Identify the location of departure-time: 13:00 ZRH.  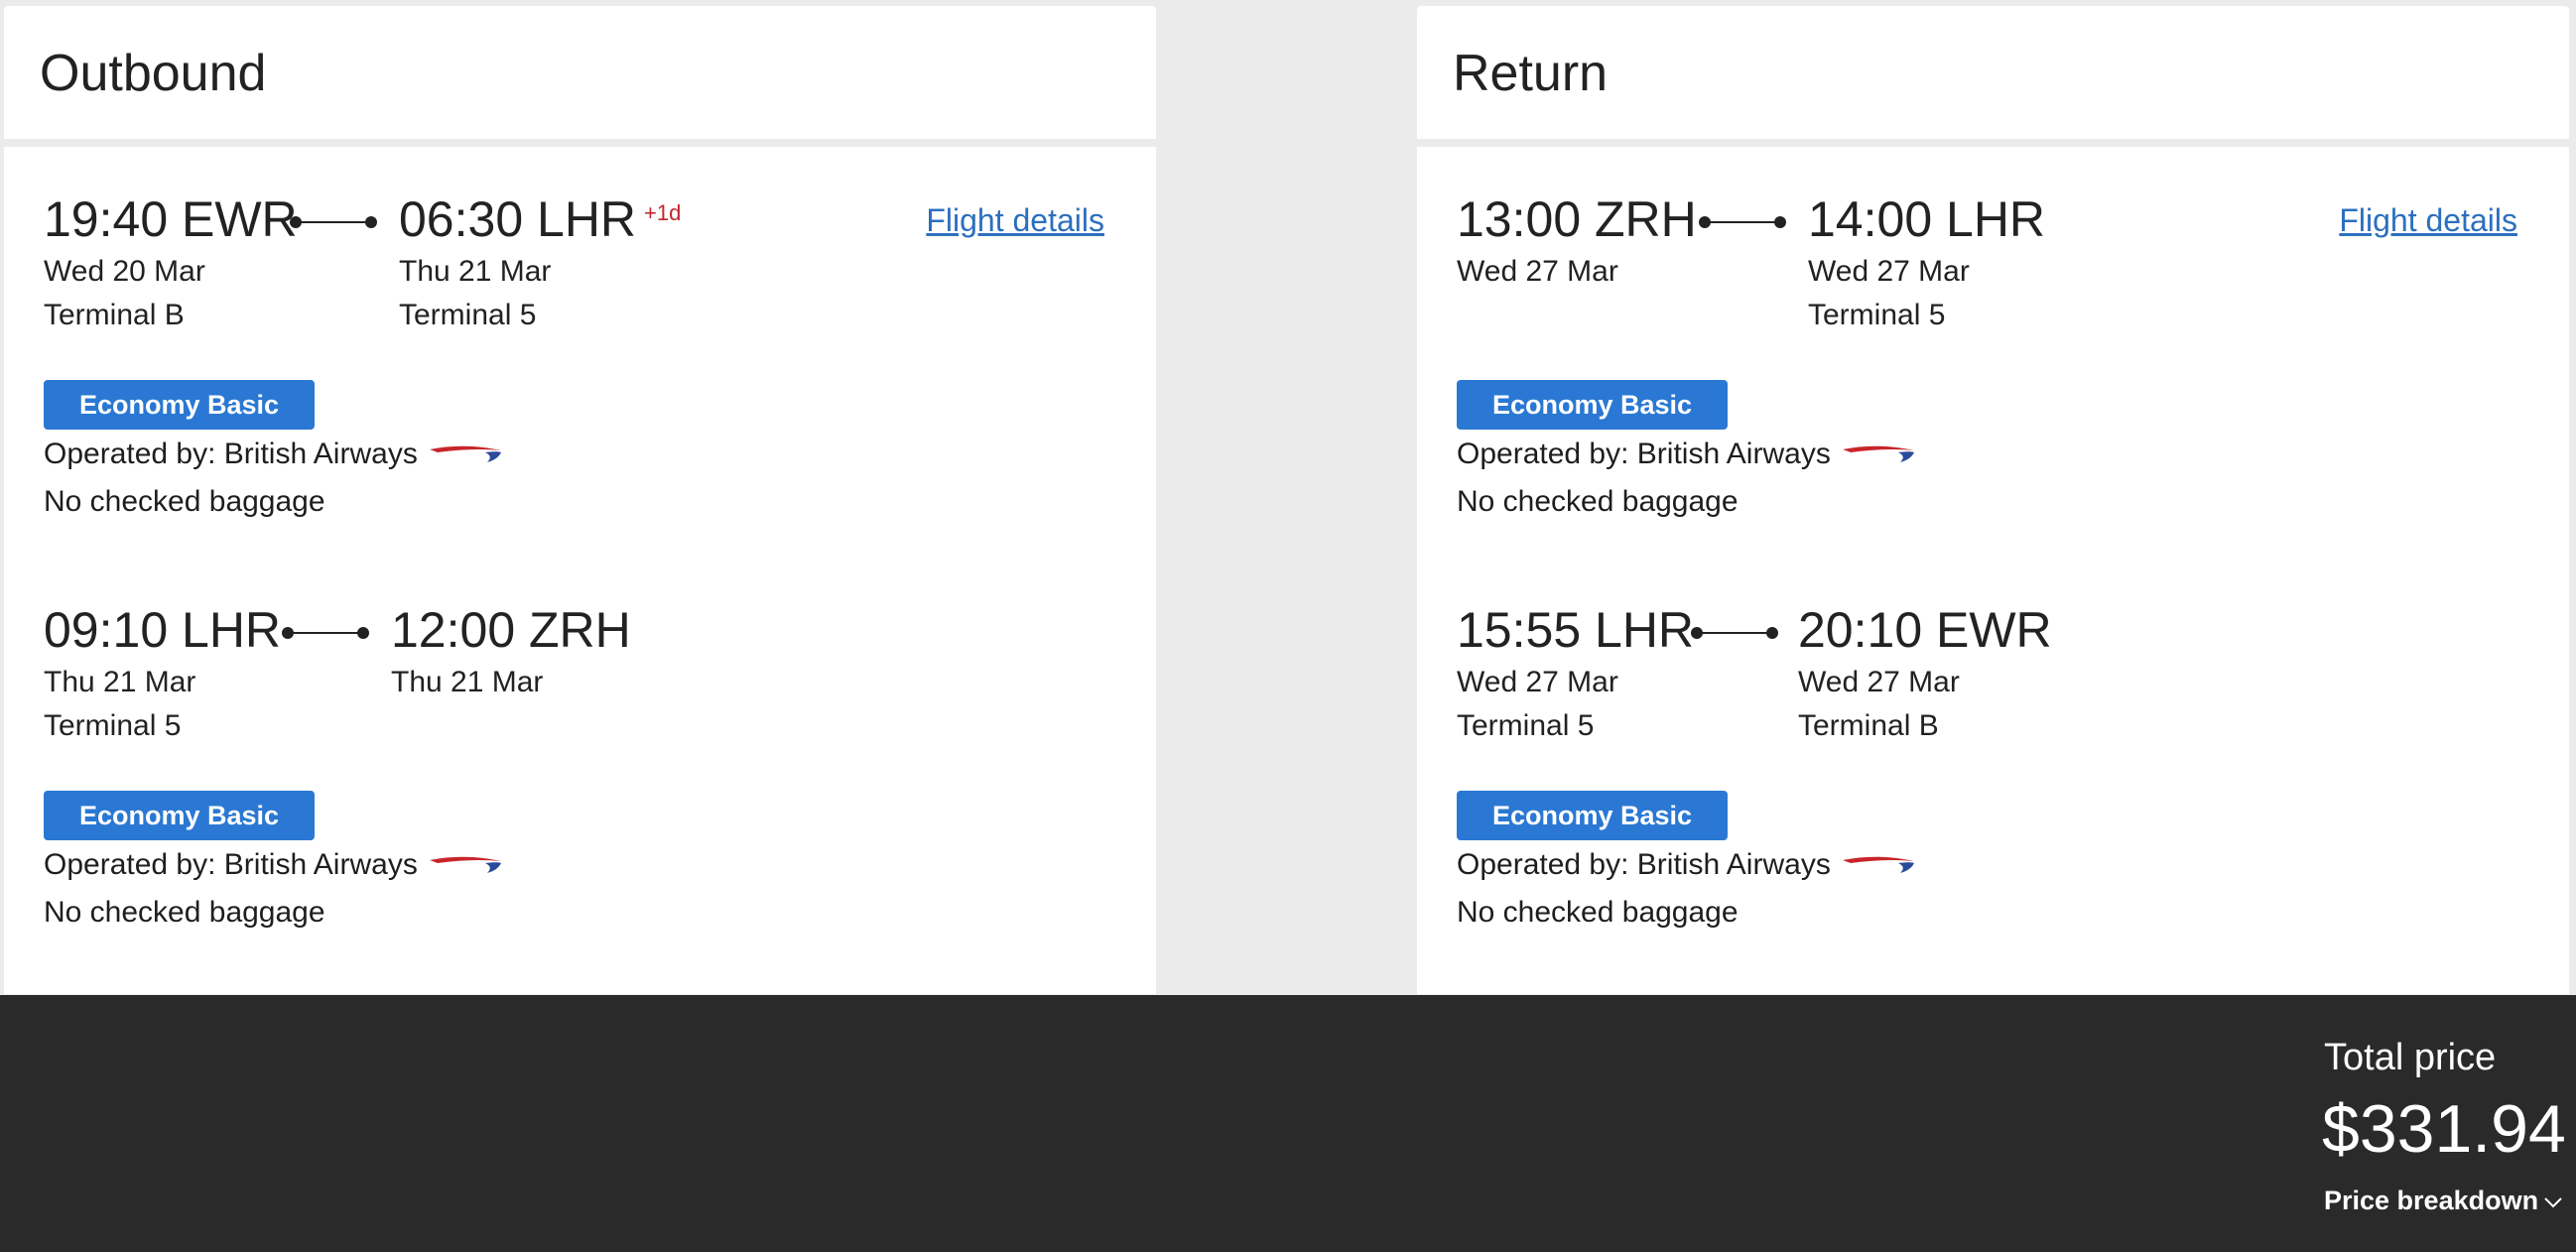
(1577, 219).